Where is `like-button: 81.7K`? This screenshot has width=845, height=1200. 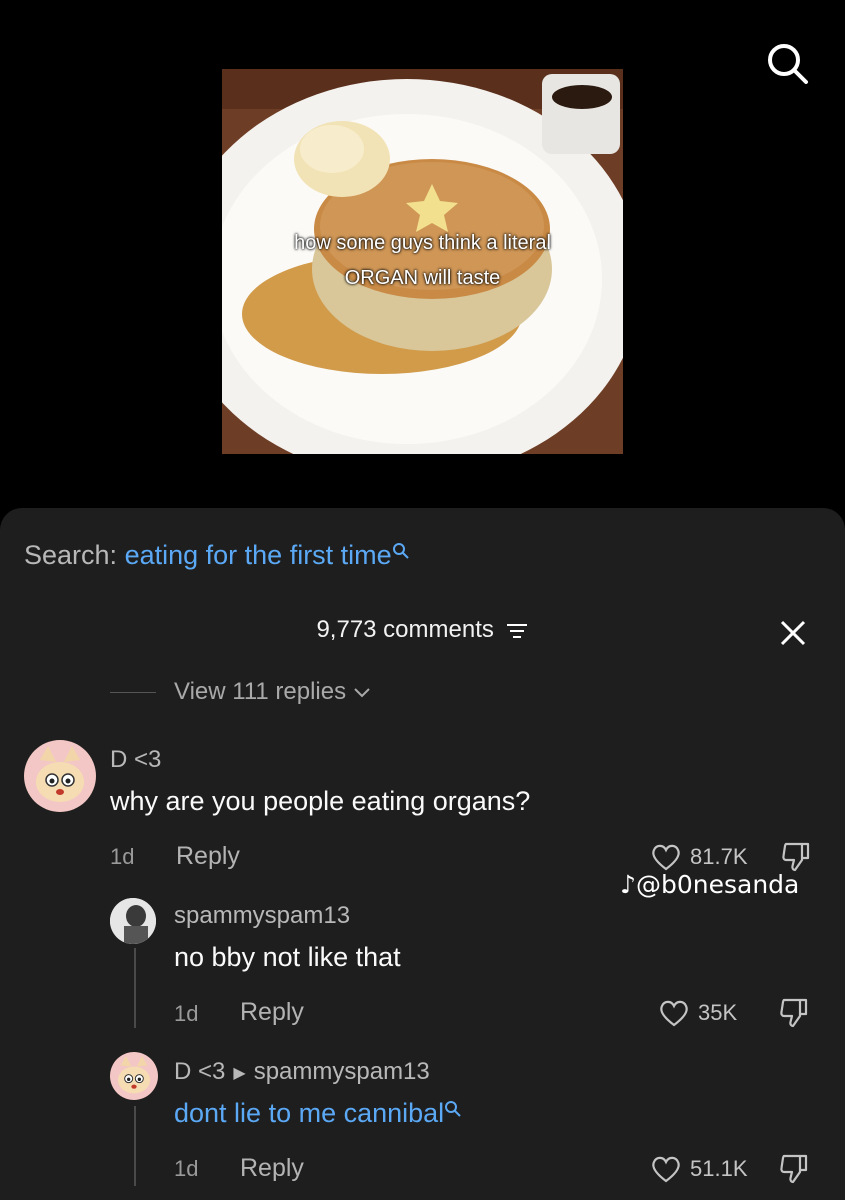
like-button: 81.7K is located at coordinates (699, 857).